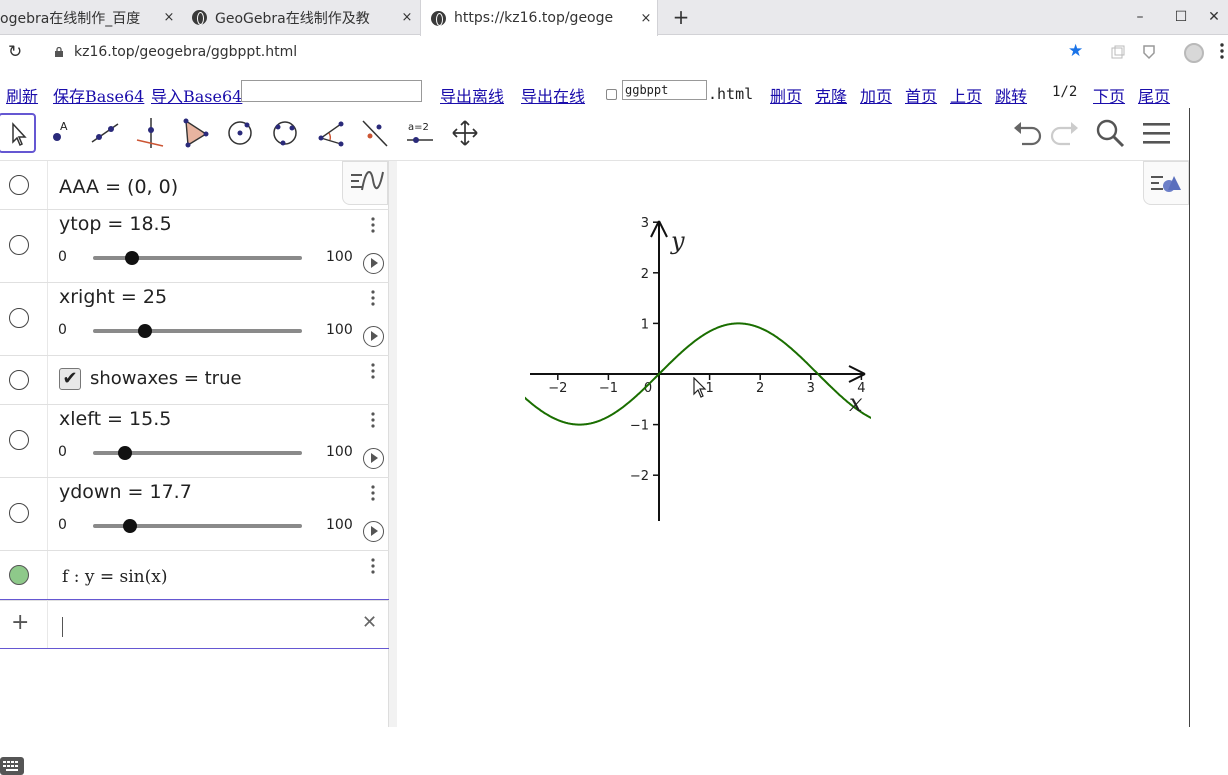  I want to click on algebra-input, so click(201, 624).